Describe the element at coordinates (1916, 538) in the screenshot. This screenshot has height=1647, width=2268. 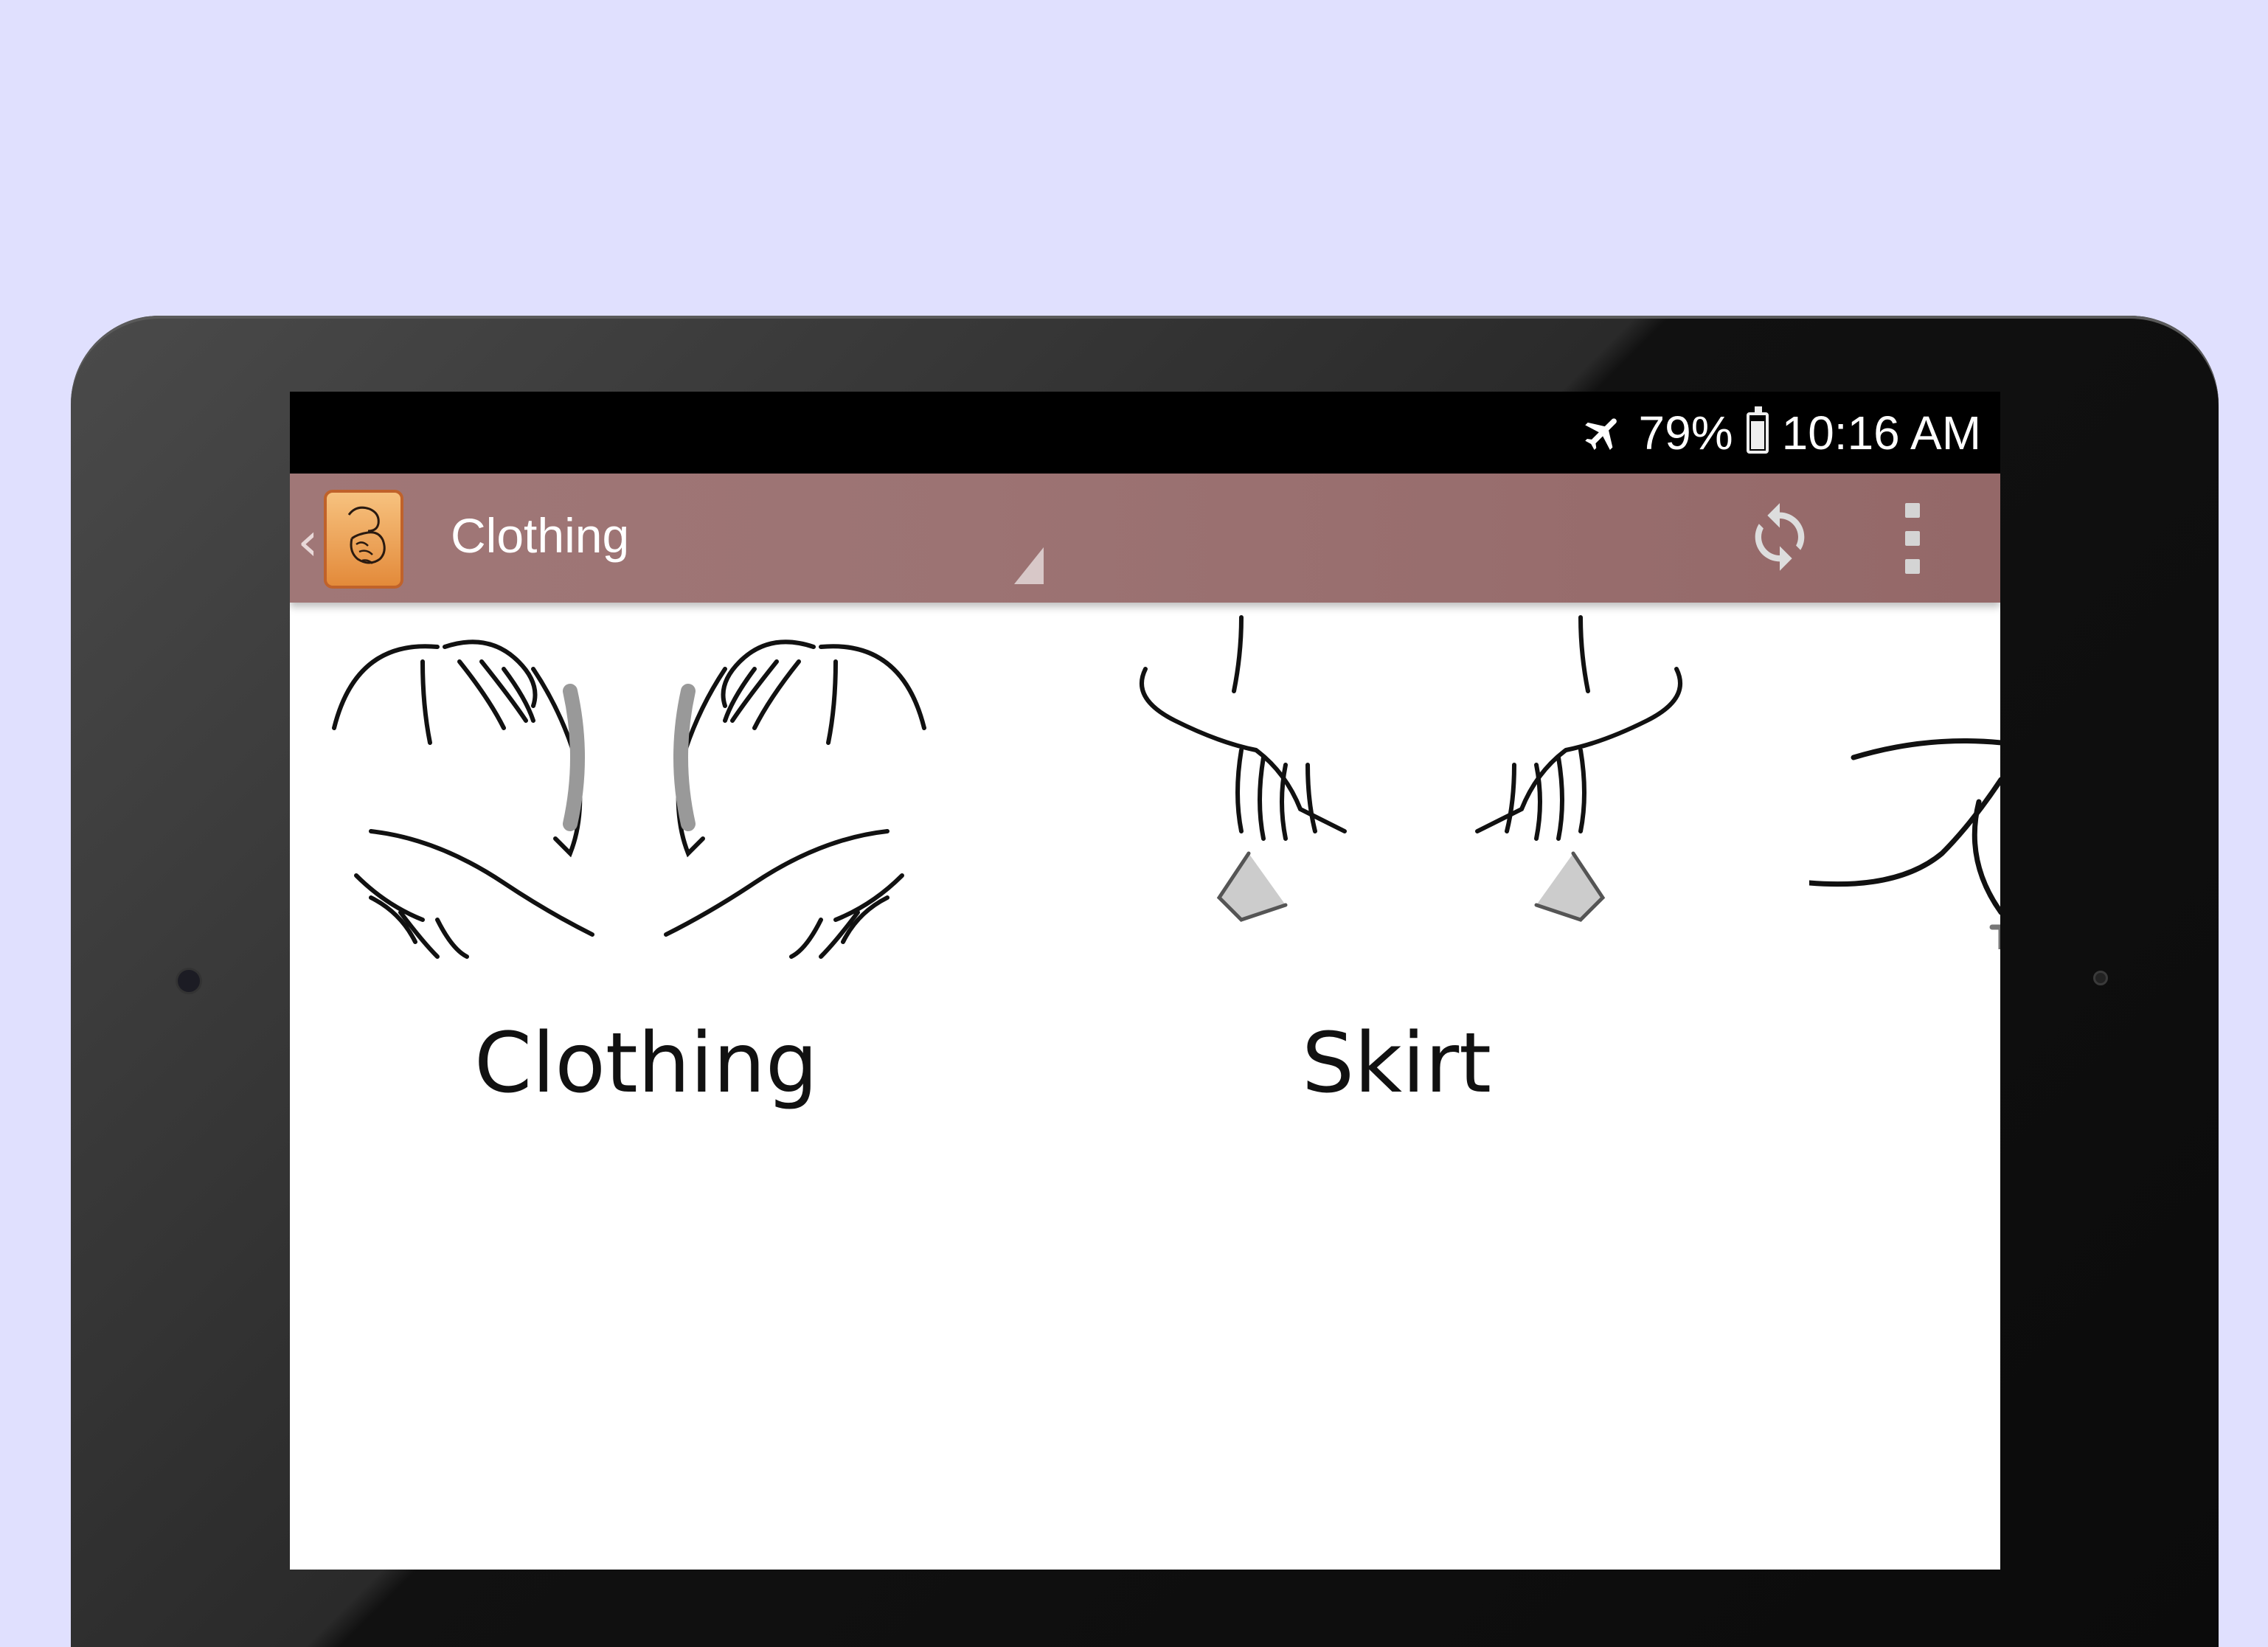
I see `overflow-menu-icon` at that location.